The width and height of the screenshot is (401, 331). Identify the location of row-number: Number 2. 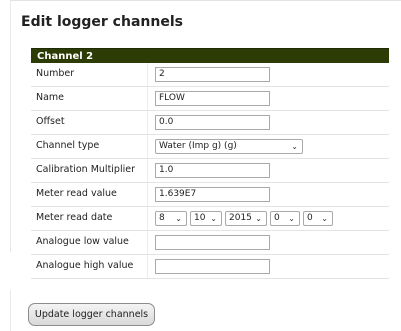
(210, 75).